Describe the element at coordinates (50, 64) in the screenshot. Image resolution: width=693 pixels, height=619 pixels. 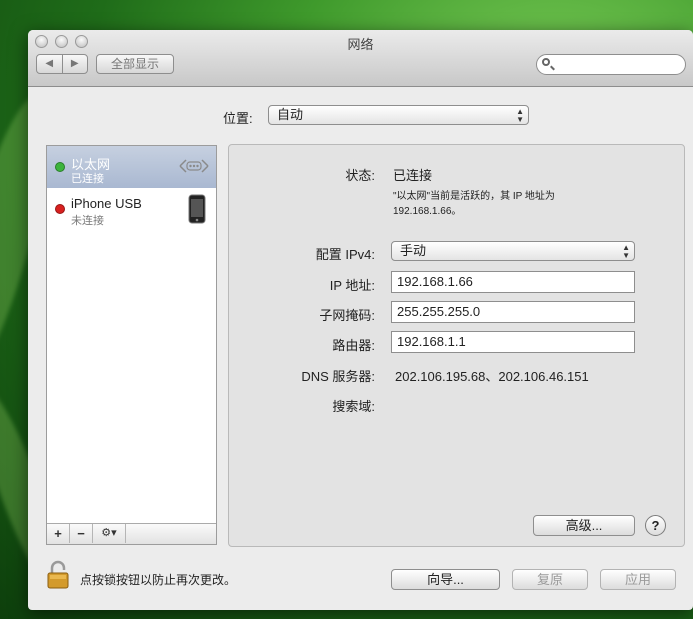
I see `back-button: ◀` at that location.